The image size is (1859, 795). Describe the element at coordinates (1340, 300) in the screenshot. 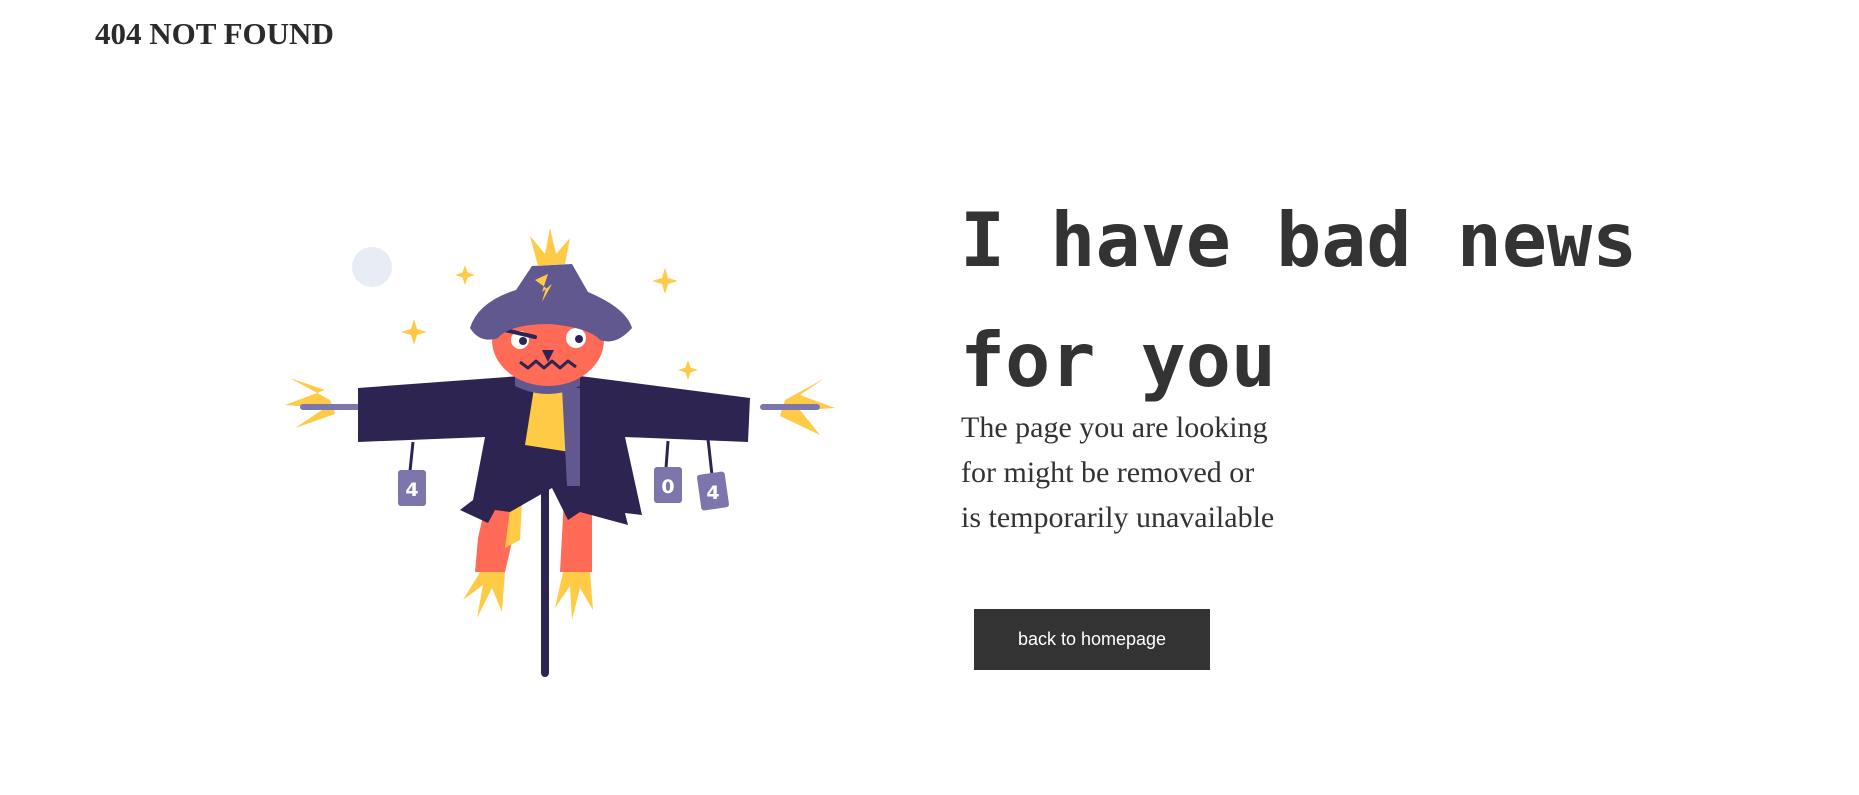

I see `headline: I have bad news for you` at that location.